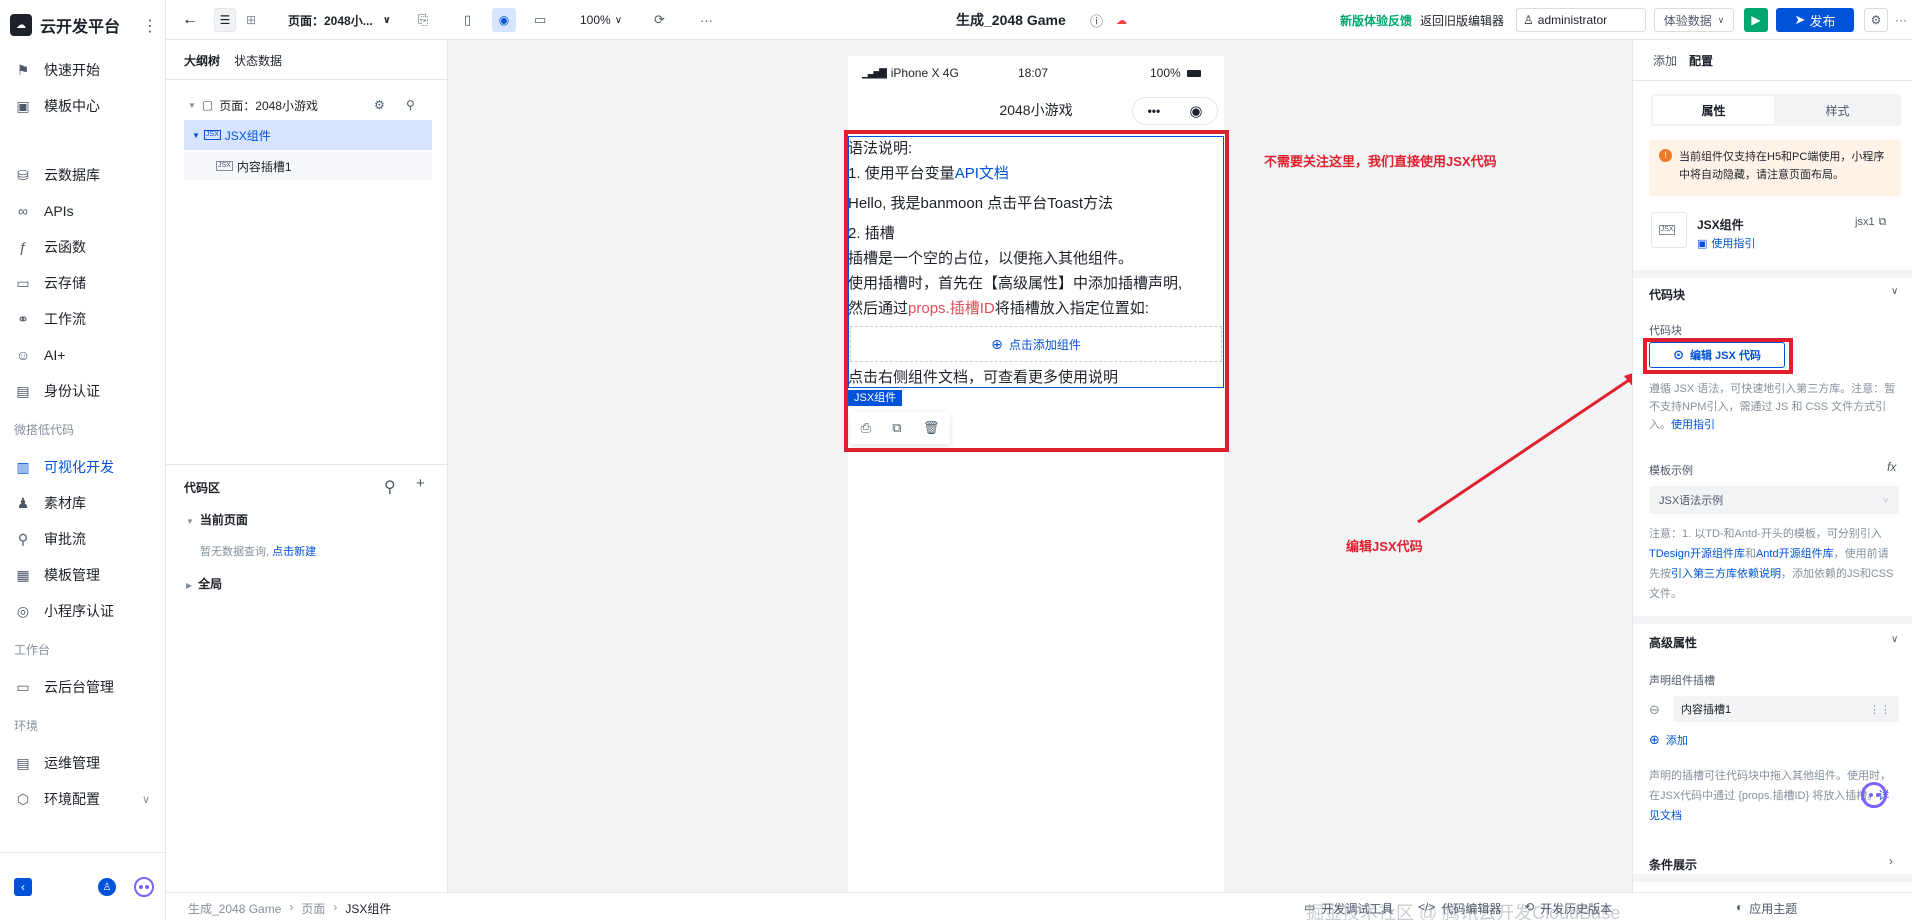 This screenshot has height=920, width=1912. I want to click on nav-group-workbench: ▭ 云后台管理, so click(83, 687).